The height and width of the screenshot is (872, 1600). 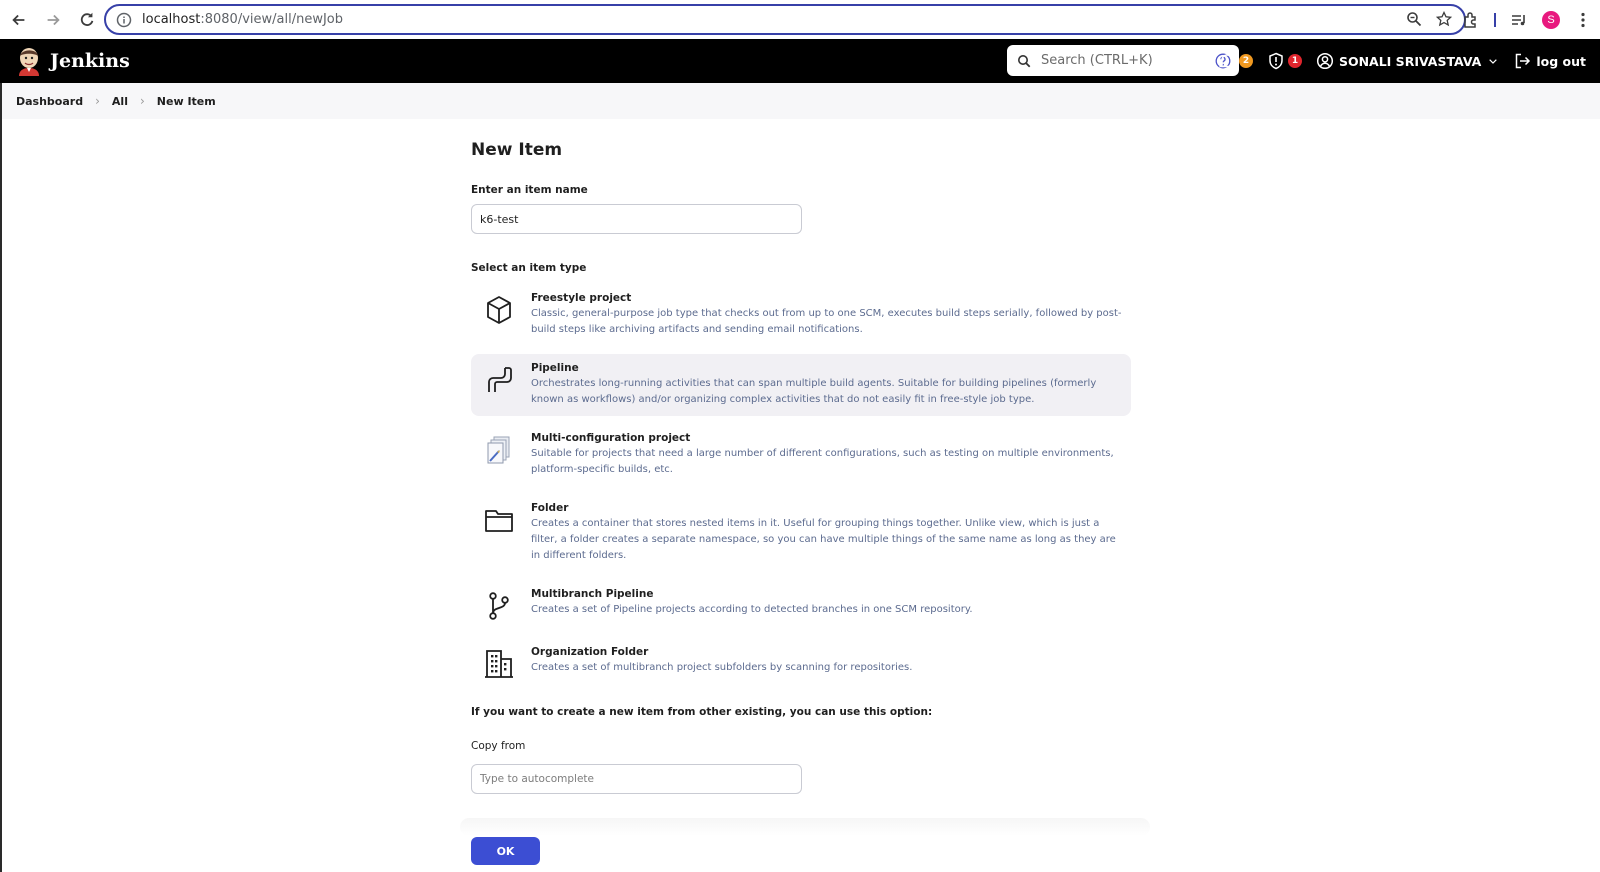 What do you see at coordinates (19, 20) in the screenshot?
I see `back-icon` at bounding box center [19, 20].